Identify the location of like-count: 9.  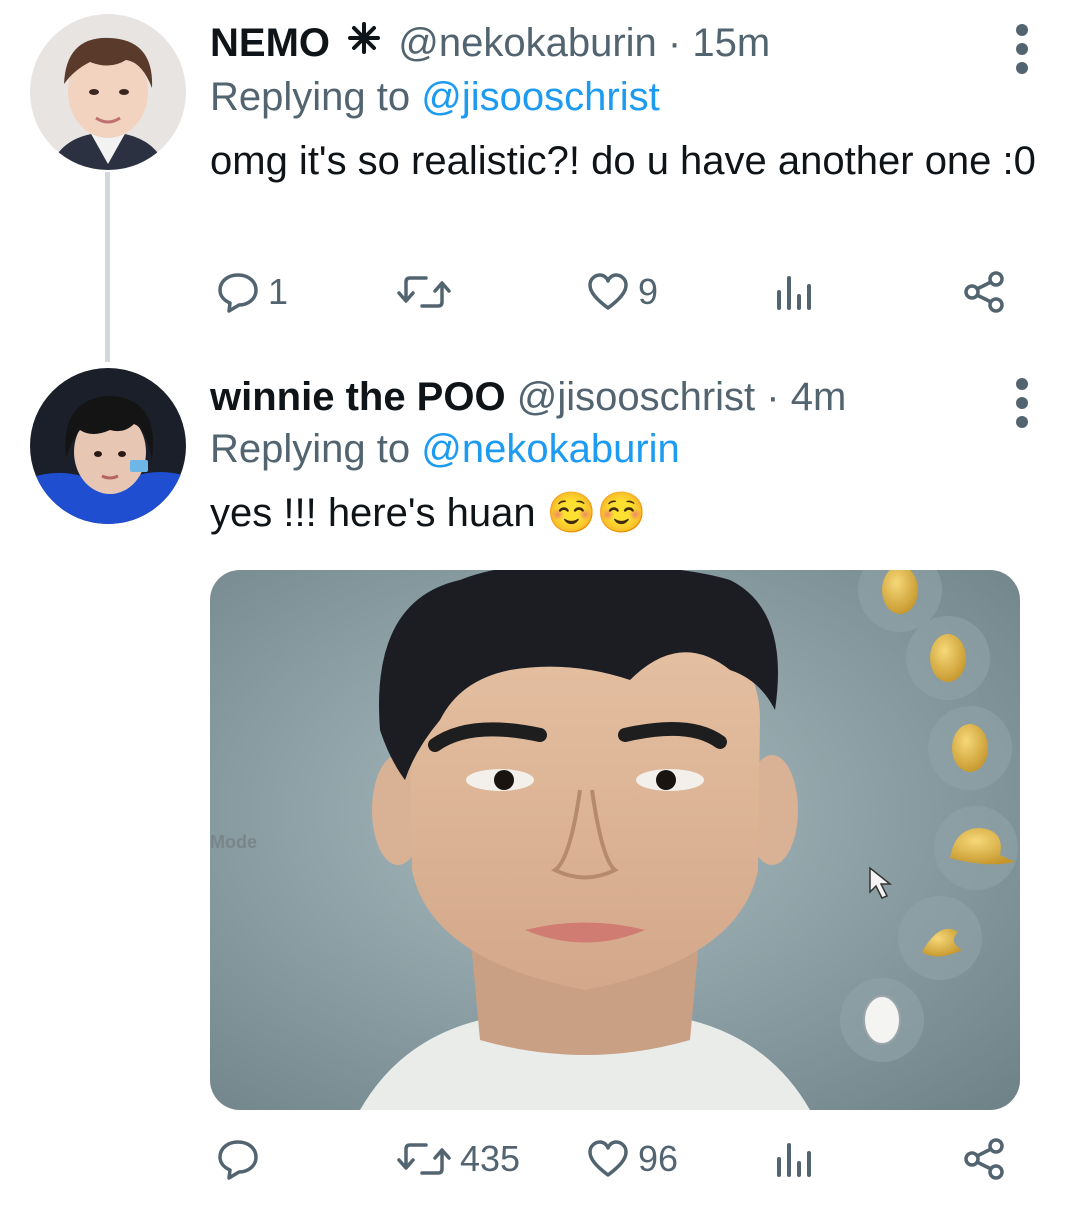
(648, 291).